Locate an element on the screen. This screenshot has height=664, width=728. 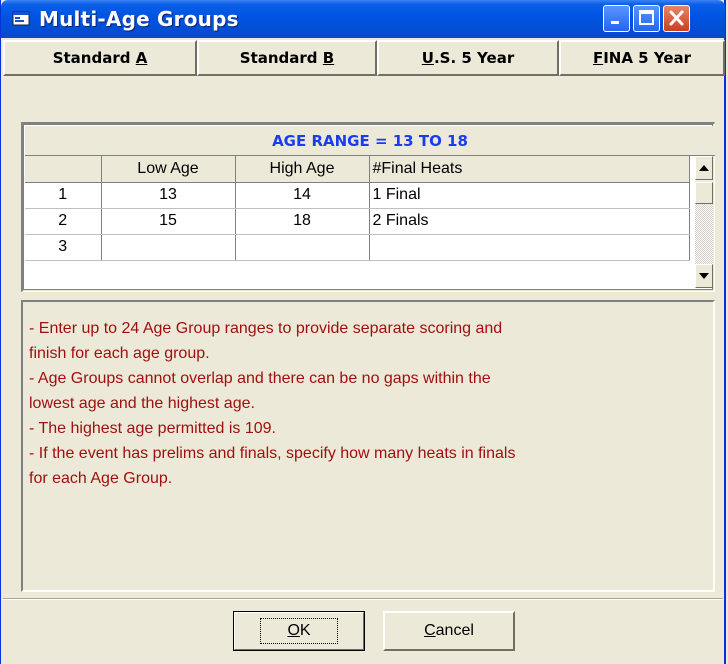
arrow-up-icon is located at coordinates (704, 168).